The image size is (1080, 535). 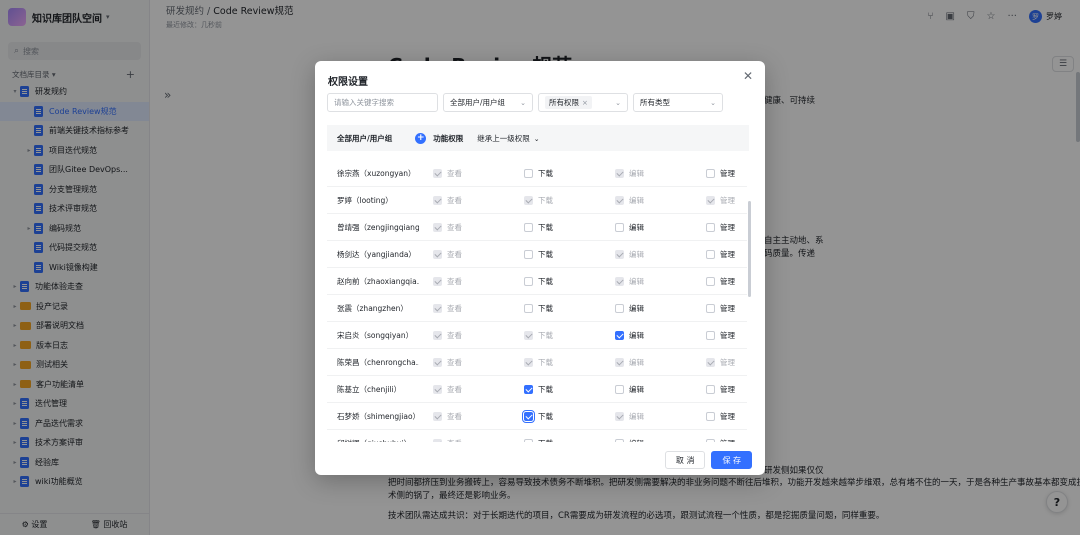 What do you see at coordinates (376, 254) in the screenshot?
I see `user-name-cell: 杨剑达（yangjianda）` at bounding box center [376, 254].